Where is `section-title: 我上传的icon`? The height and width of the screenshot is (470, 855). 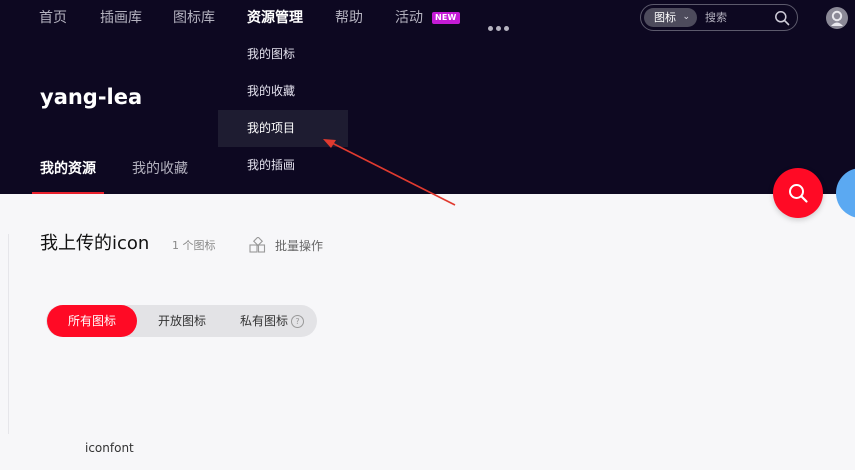
section-title: 我上传的icon is located at coordinates (95, 243).